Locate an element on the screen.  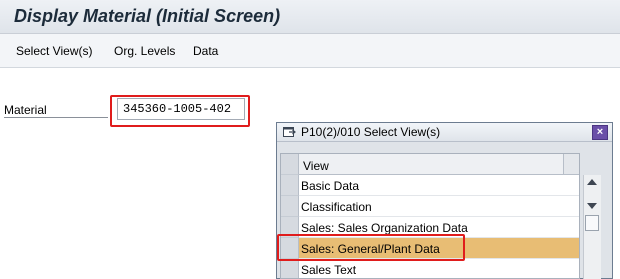
scroll-down-icon is located at coordinates (592, 206).